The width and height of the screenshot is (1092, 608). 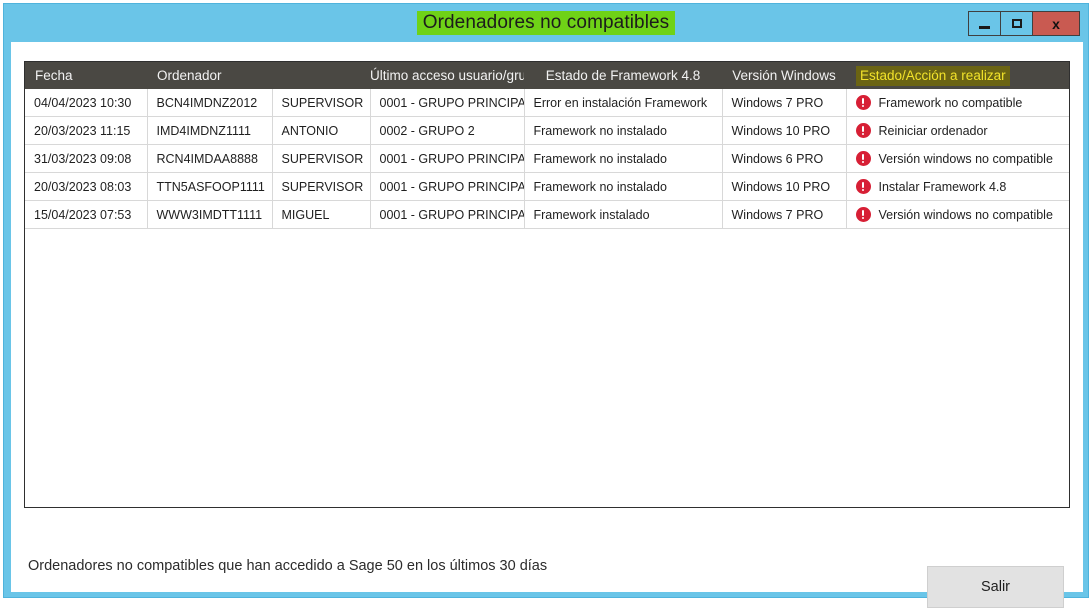 I want to click on column-label-ultimo-acceso: Último acceso usuario/grupo, so click(x=447, y=75).